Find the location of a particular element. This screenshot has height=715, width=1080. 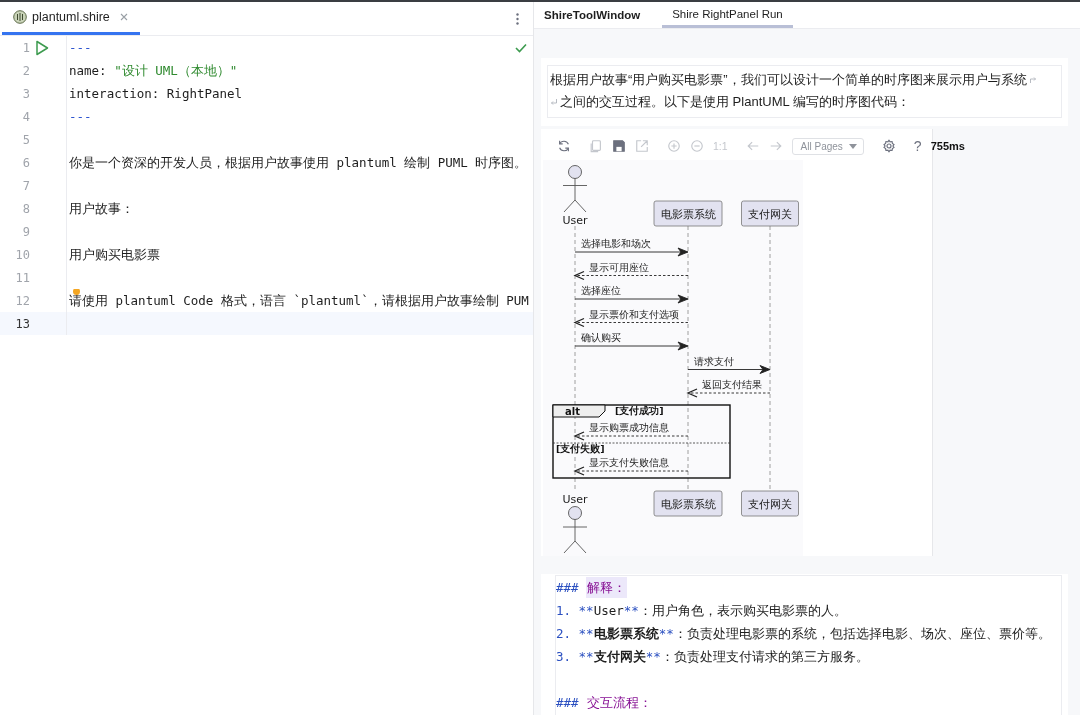

refresh-icon is located at coordinates (564, 146).